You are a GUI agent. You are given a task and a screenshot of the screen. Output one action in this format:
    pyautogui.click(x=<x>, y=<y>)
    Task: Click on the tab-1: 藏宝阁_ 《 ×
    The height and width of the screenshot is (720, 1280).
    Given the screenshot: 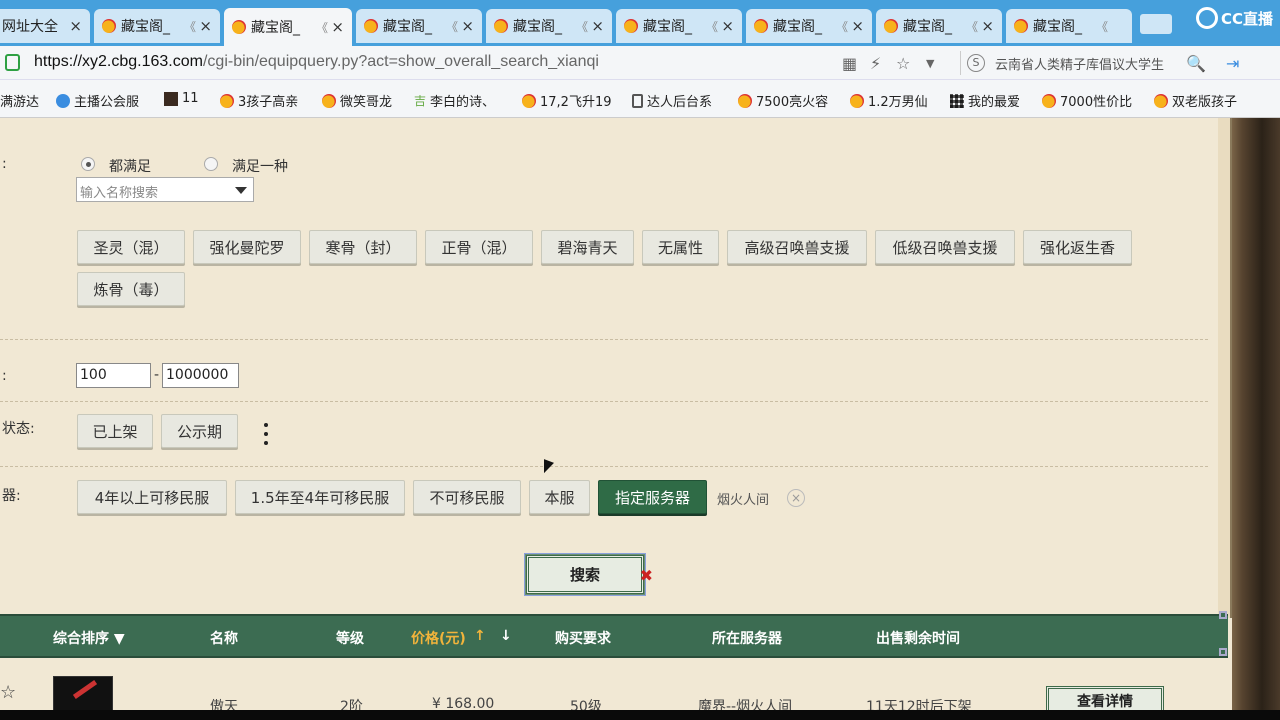 What is the action you would take?
    pyautogui.click(x=157, y=26)
    